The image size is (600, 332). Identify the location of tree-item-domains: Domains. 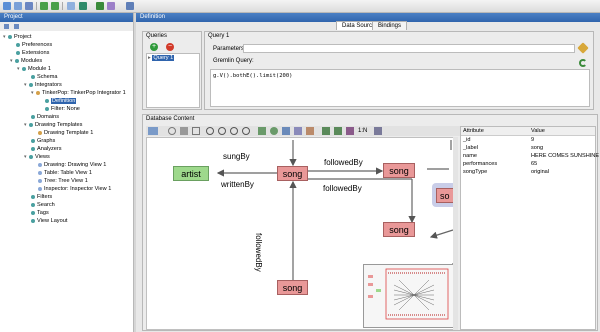
(45, 117).